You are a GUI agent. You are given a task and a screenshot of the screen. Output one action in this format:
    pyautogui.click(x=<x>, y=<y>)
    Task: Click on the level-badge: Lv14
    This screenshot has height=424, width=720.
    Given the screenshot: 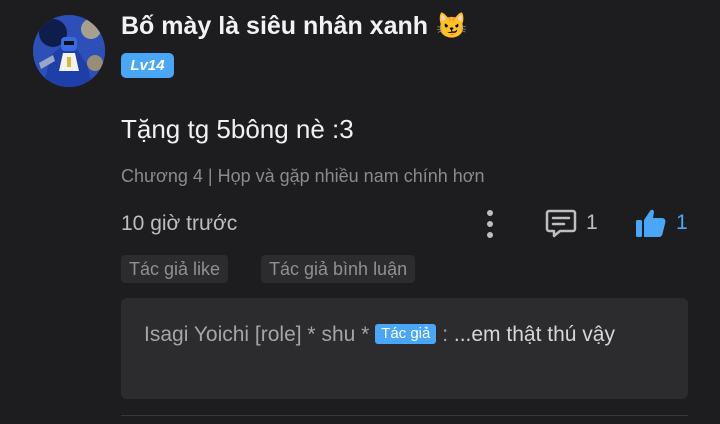 What is the action you would take?
    pyautogui.click(x=147, y=65)
    